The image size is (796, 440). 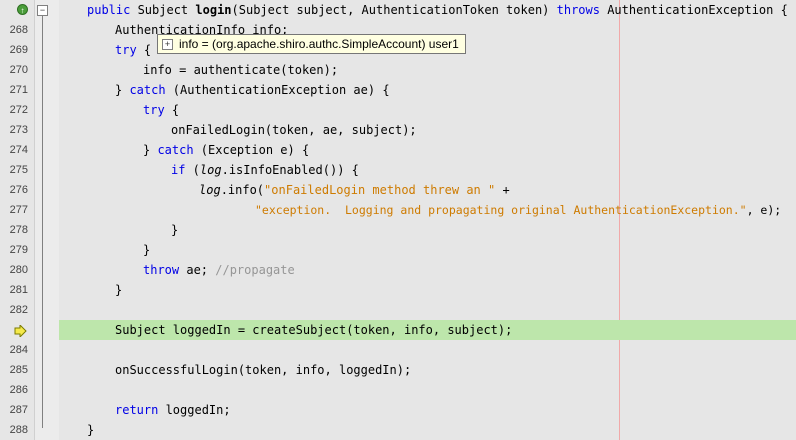 I want to click on code-text: ae;, so click(x=197, y=270).